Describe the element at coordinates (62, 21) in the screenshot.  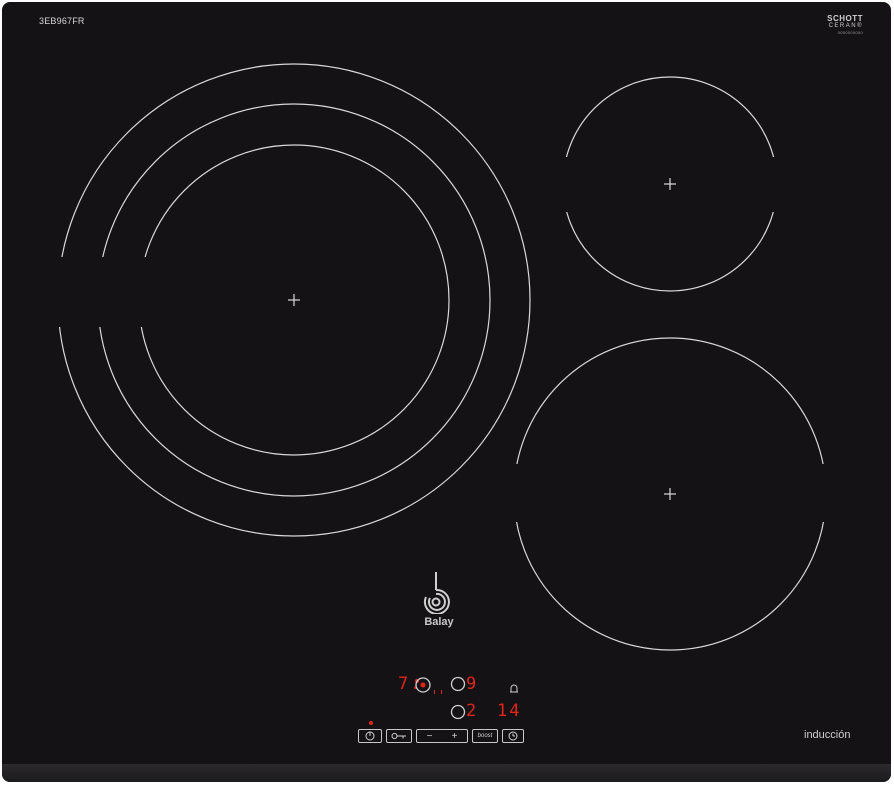
I see `model-number: 3EB967FR` at that location.